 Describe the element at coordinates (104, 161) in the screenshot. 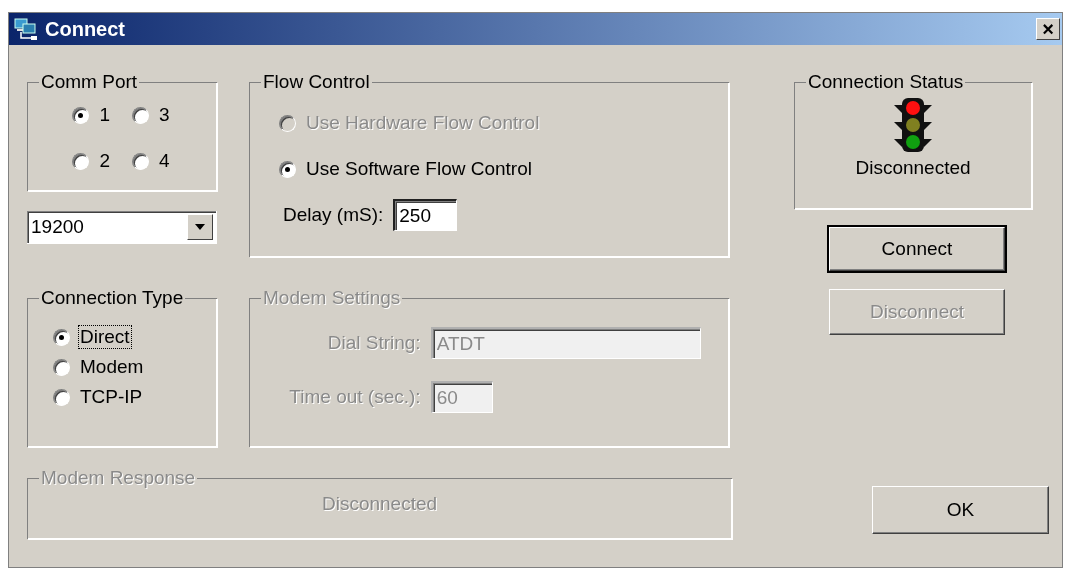

I see `focus-outline: 2` at that location.